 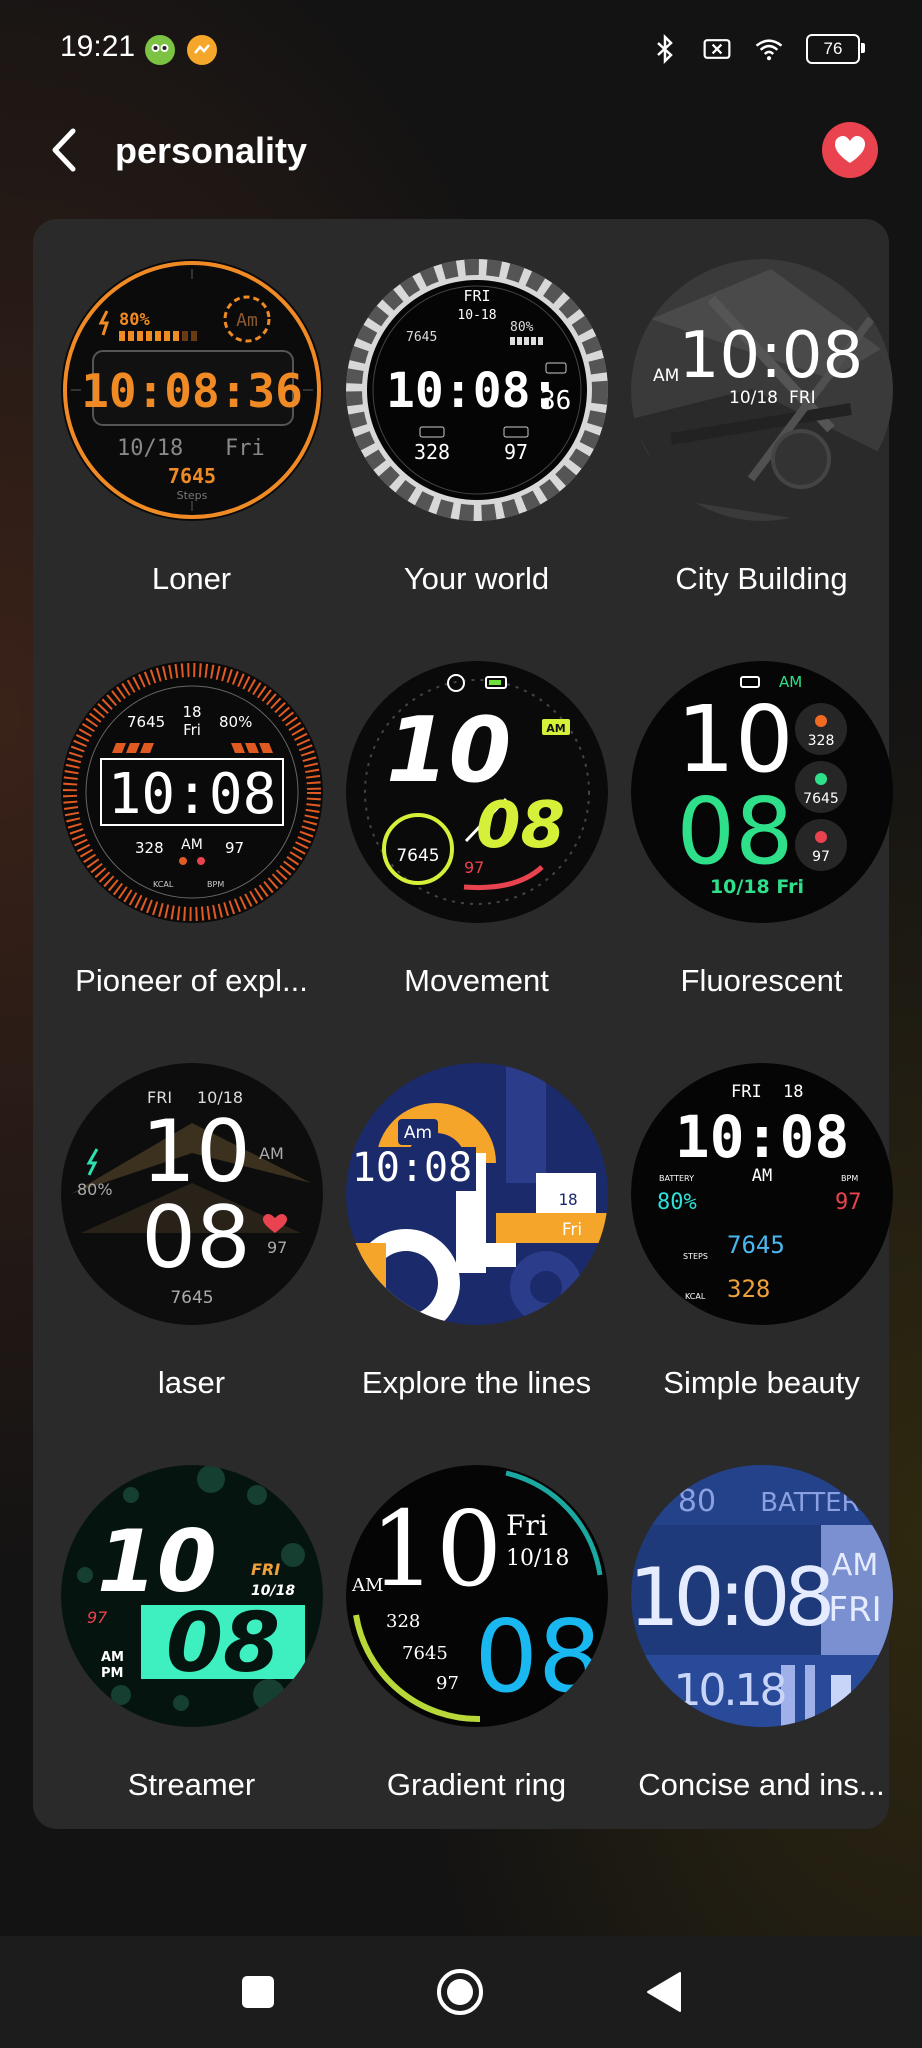 I want to click on loner-steps: 7645, so click(x=192, y=476).